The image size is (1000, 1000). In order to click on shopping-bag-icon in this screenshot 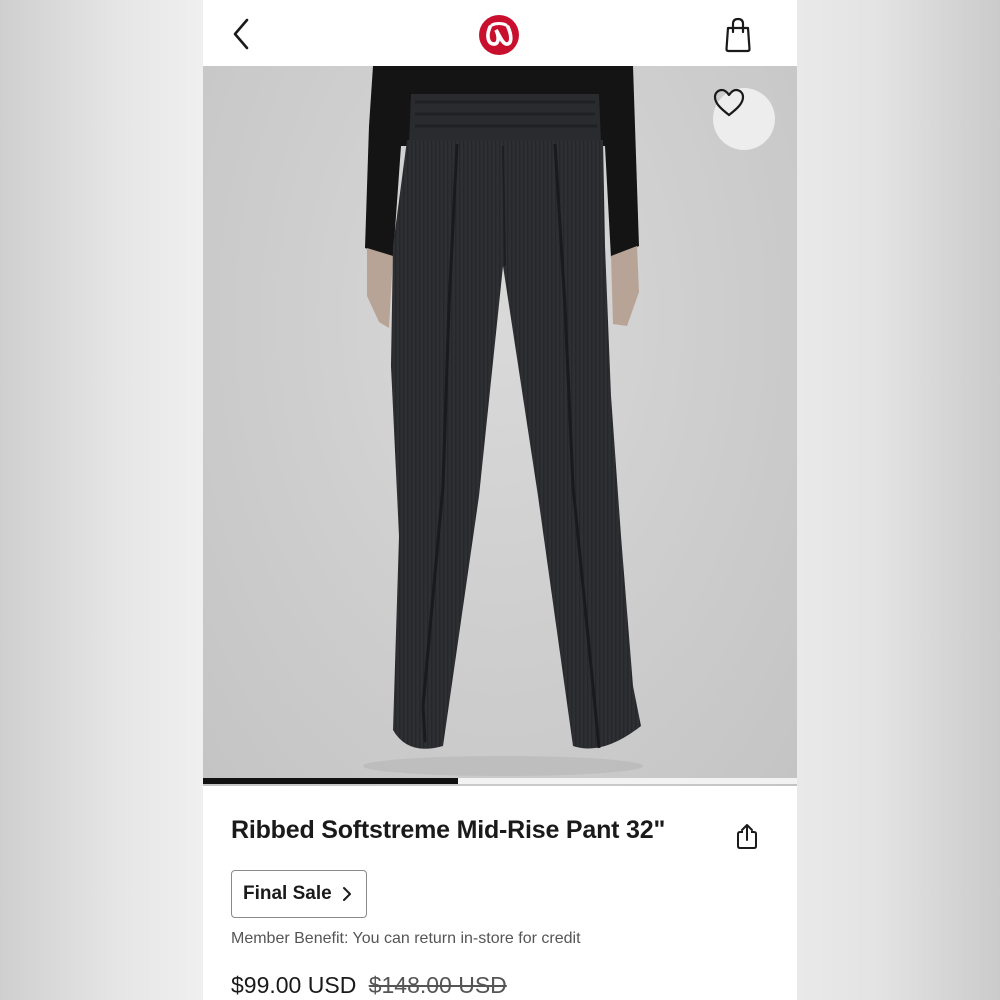, I will do `click(738, 35)`.